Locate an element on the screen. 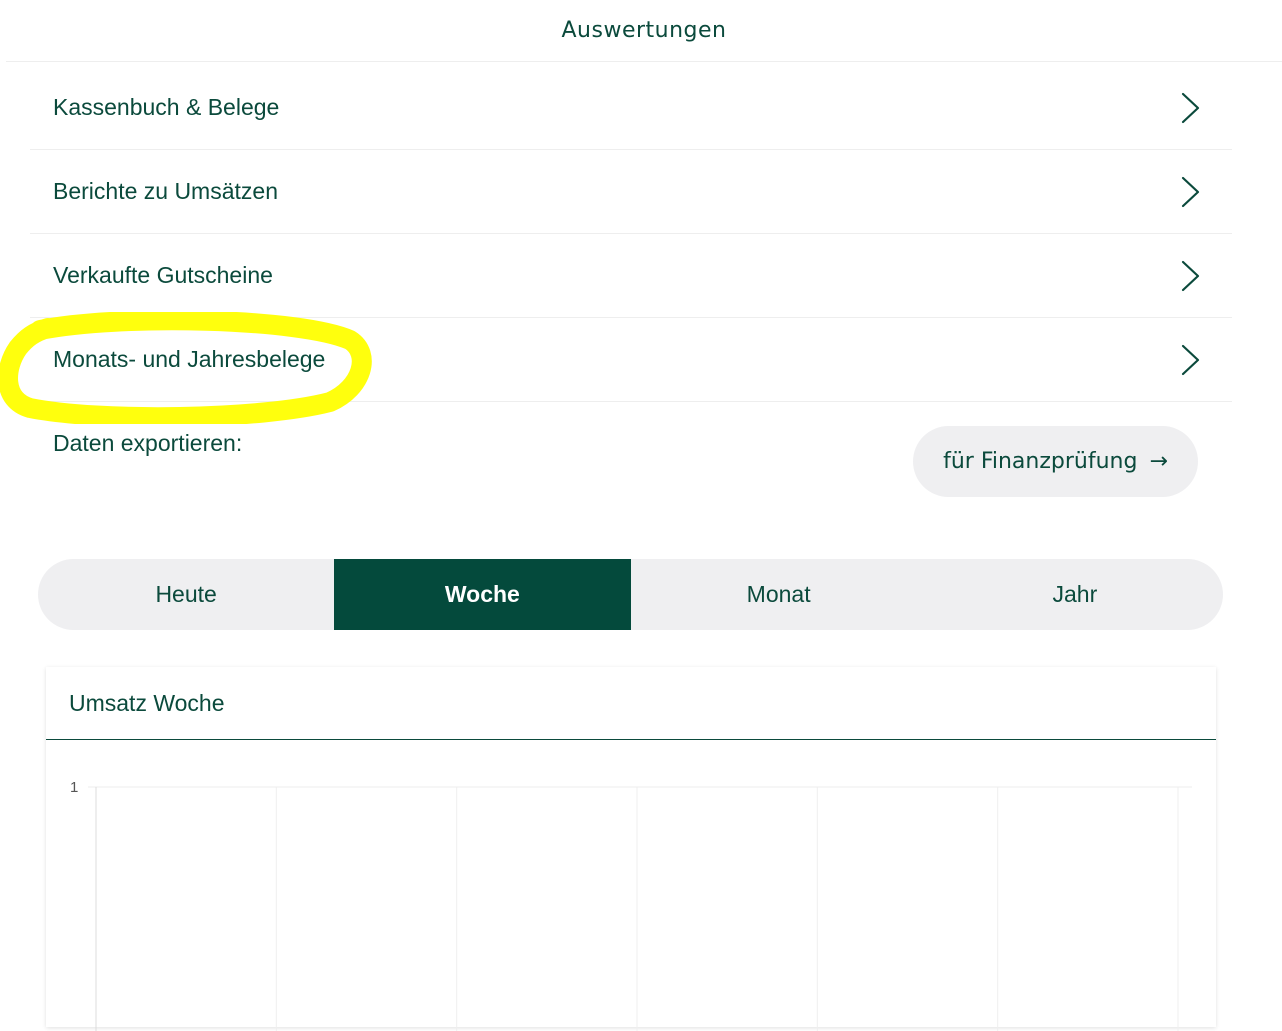  export-finanzpruefung-button: für Finanzprüfung → is located at coordinates (1055, 461).